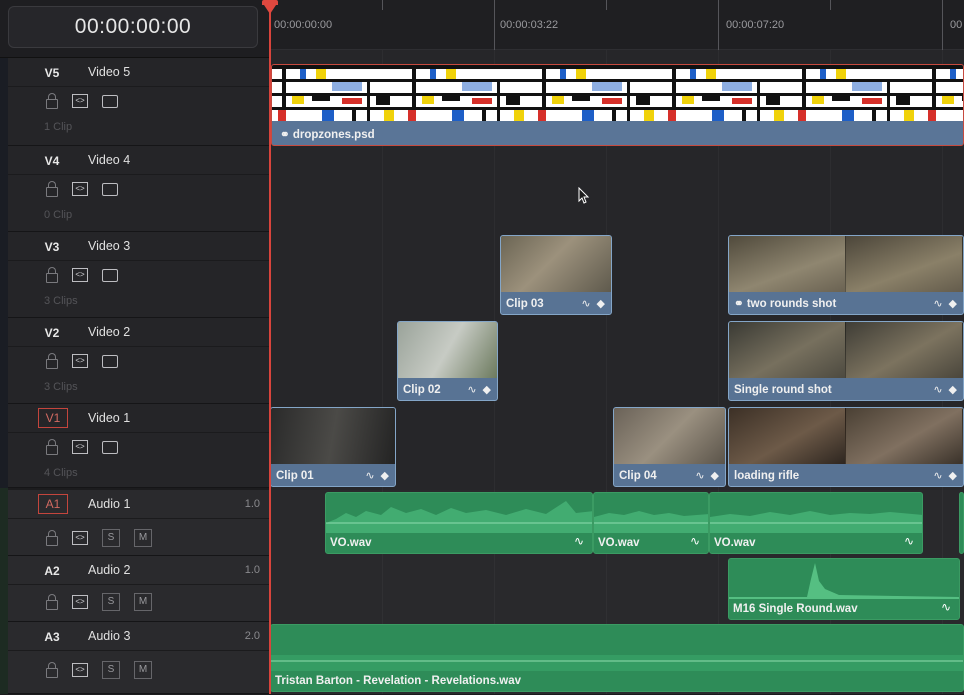 The height and width of the screenshot is (695, 964). What do you see at coordinates (109, 570) in the screenshot?
I see `track-name: Audio 2` at bounding box center [109, 570].